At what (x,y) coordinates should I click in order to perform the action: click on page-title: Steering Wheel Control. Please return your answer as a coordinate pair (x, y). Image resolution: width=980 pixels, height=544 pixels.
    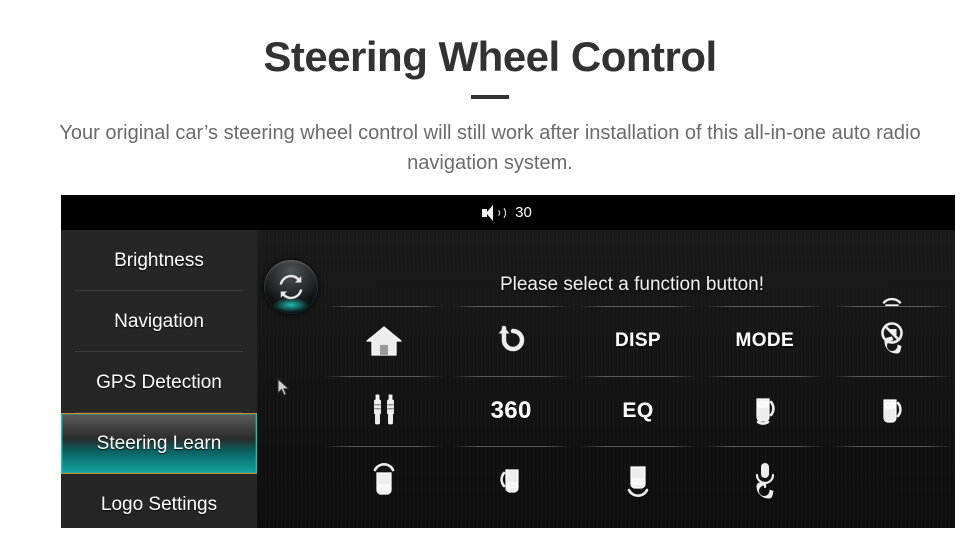
    Looking at the image, I should click on (490, 56).